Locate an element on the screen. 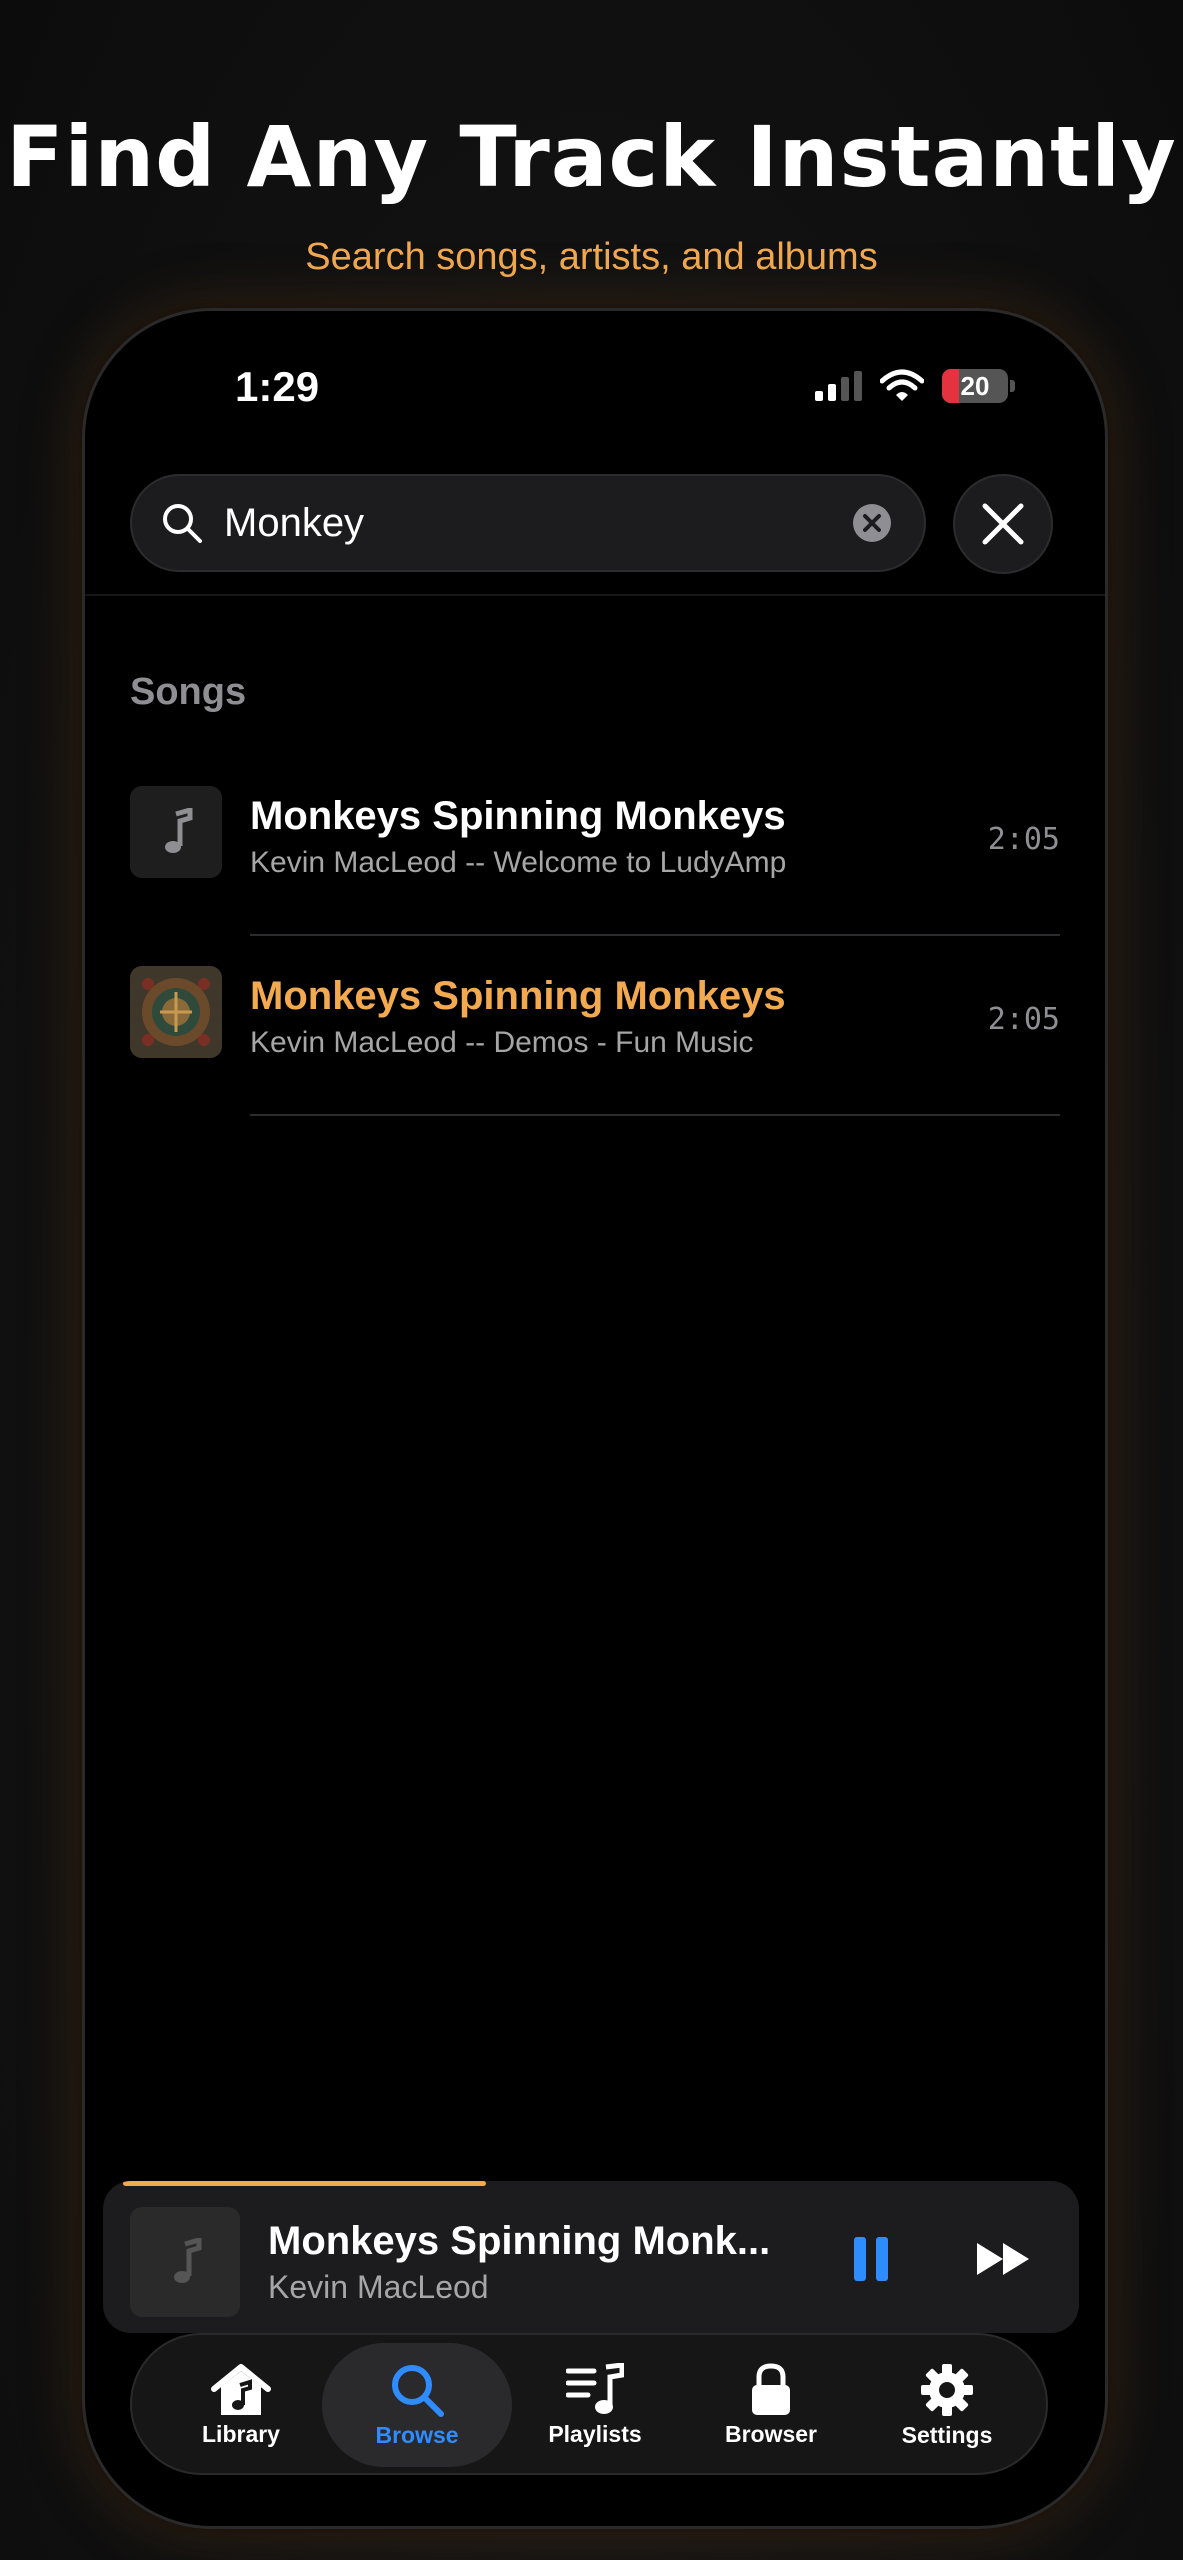 The height and width of the screenshot is (2560, 1183). battery-level: 20 is located at coordinates (975, 385).